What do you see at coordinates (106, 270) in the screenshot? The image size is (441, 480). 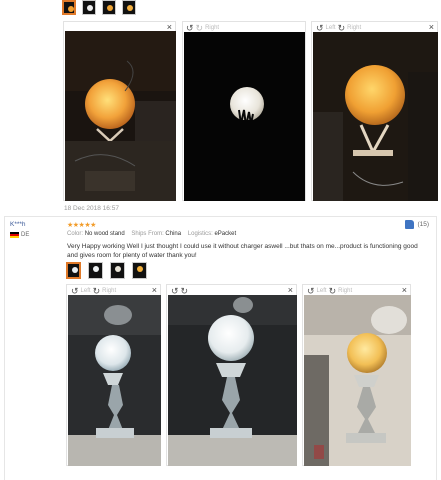 I see `review-thumbnail-strip` at bounding box center [106, 270].